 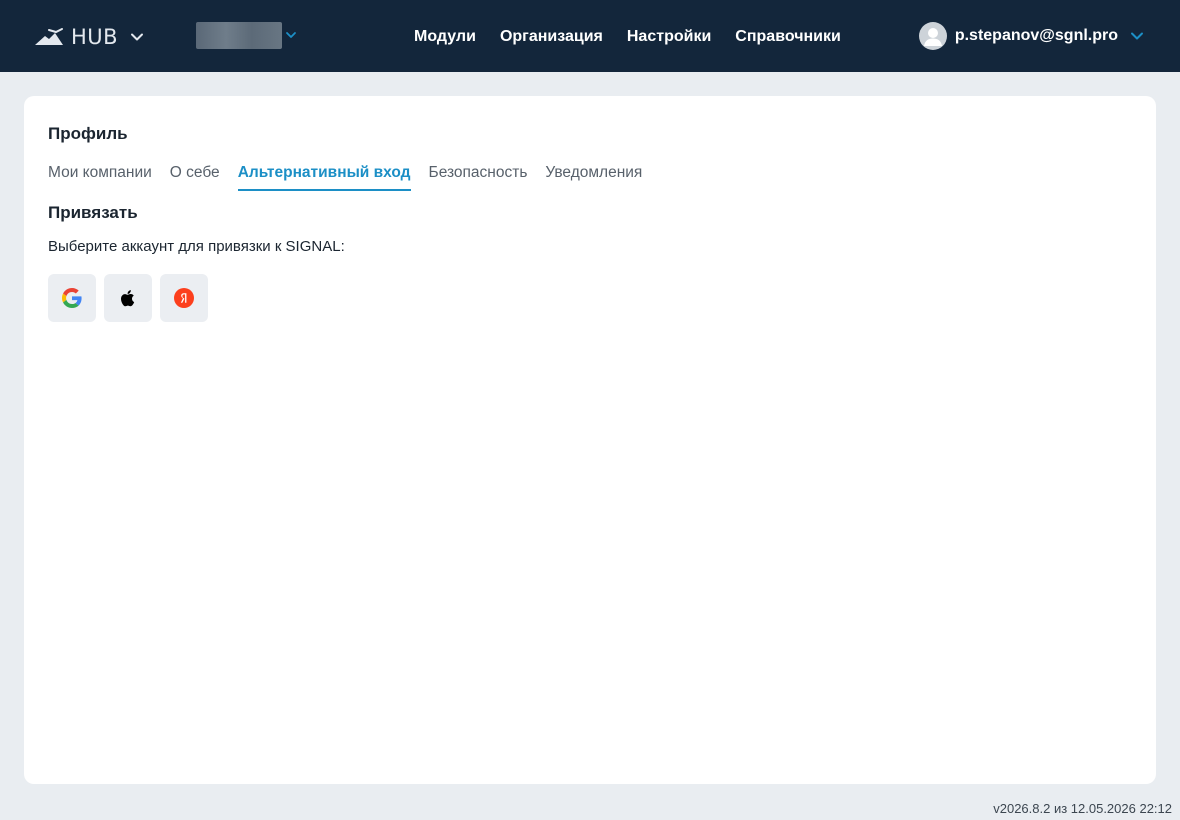 What do you see at coordinates (88, 133) in the screenshot?
I see `page-title: Профиль` at bounding box center [88, 133].